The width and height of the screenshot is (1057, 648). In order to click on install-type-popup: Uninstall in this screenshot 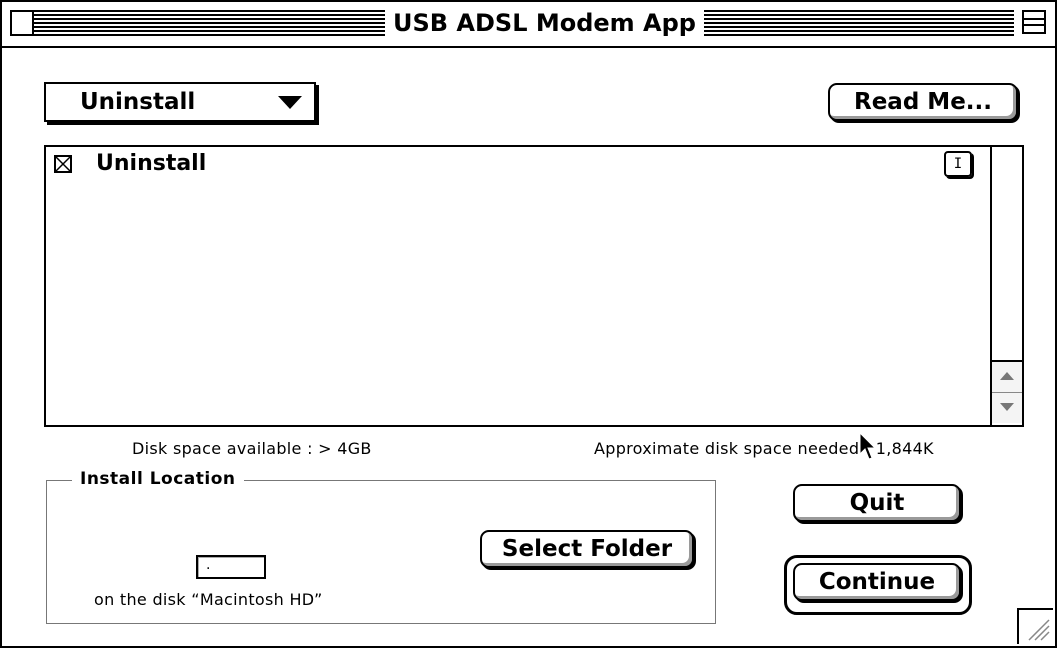, I will do `click(180, 102)`.